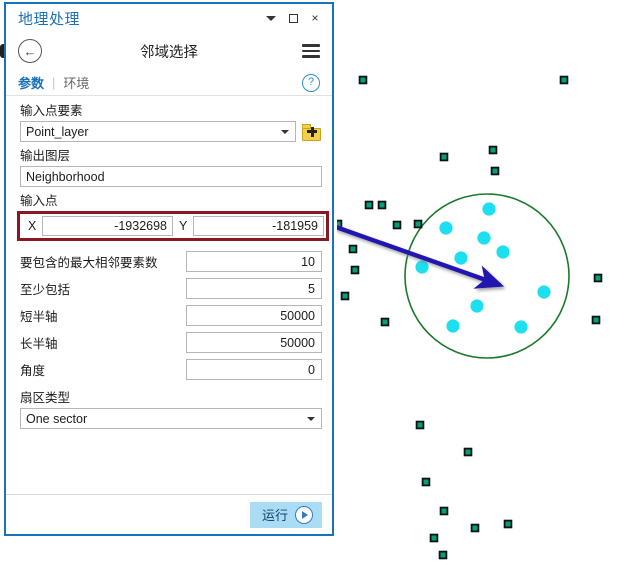  Describe the element at coordinates (51, 111) in the screenshot. I see `input-features-label: 输入点要素` at that location.